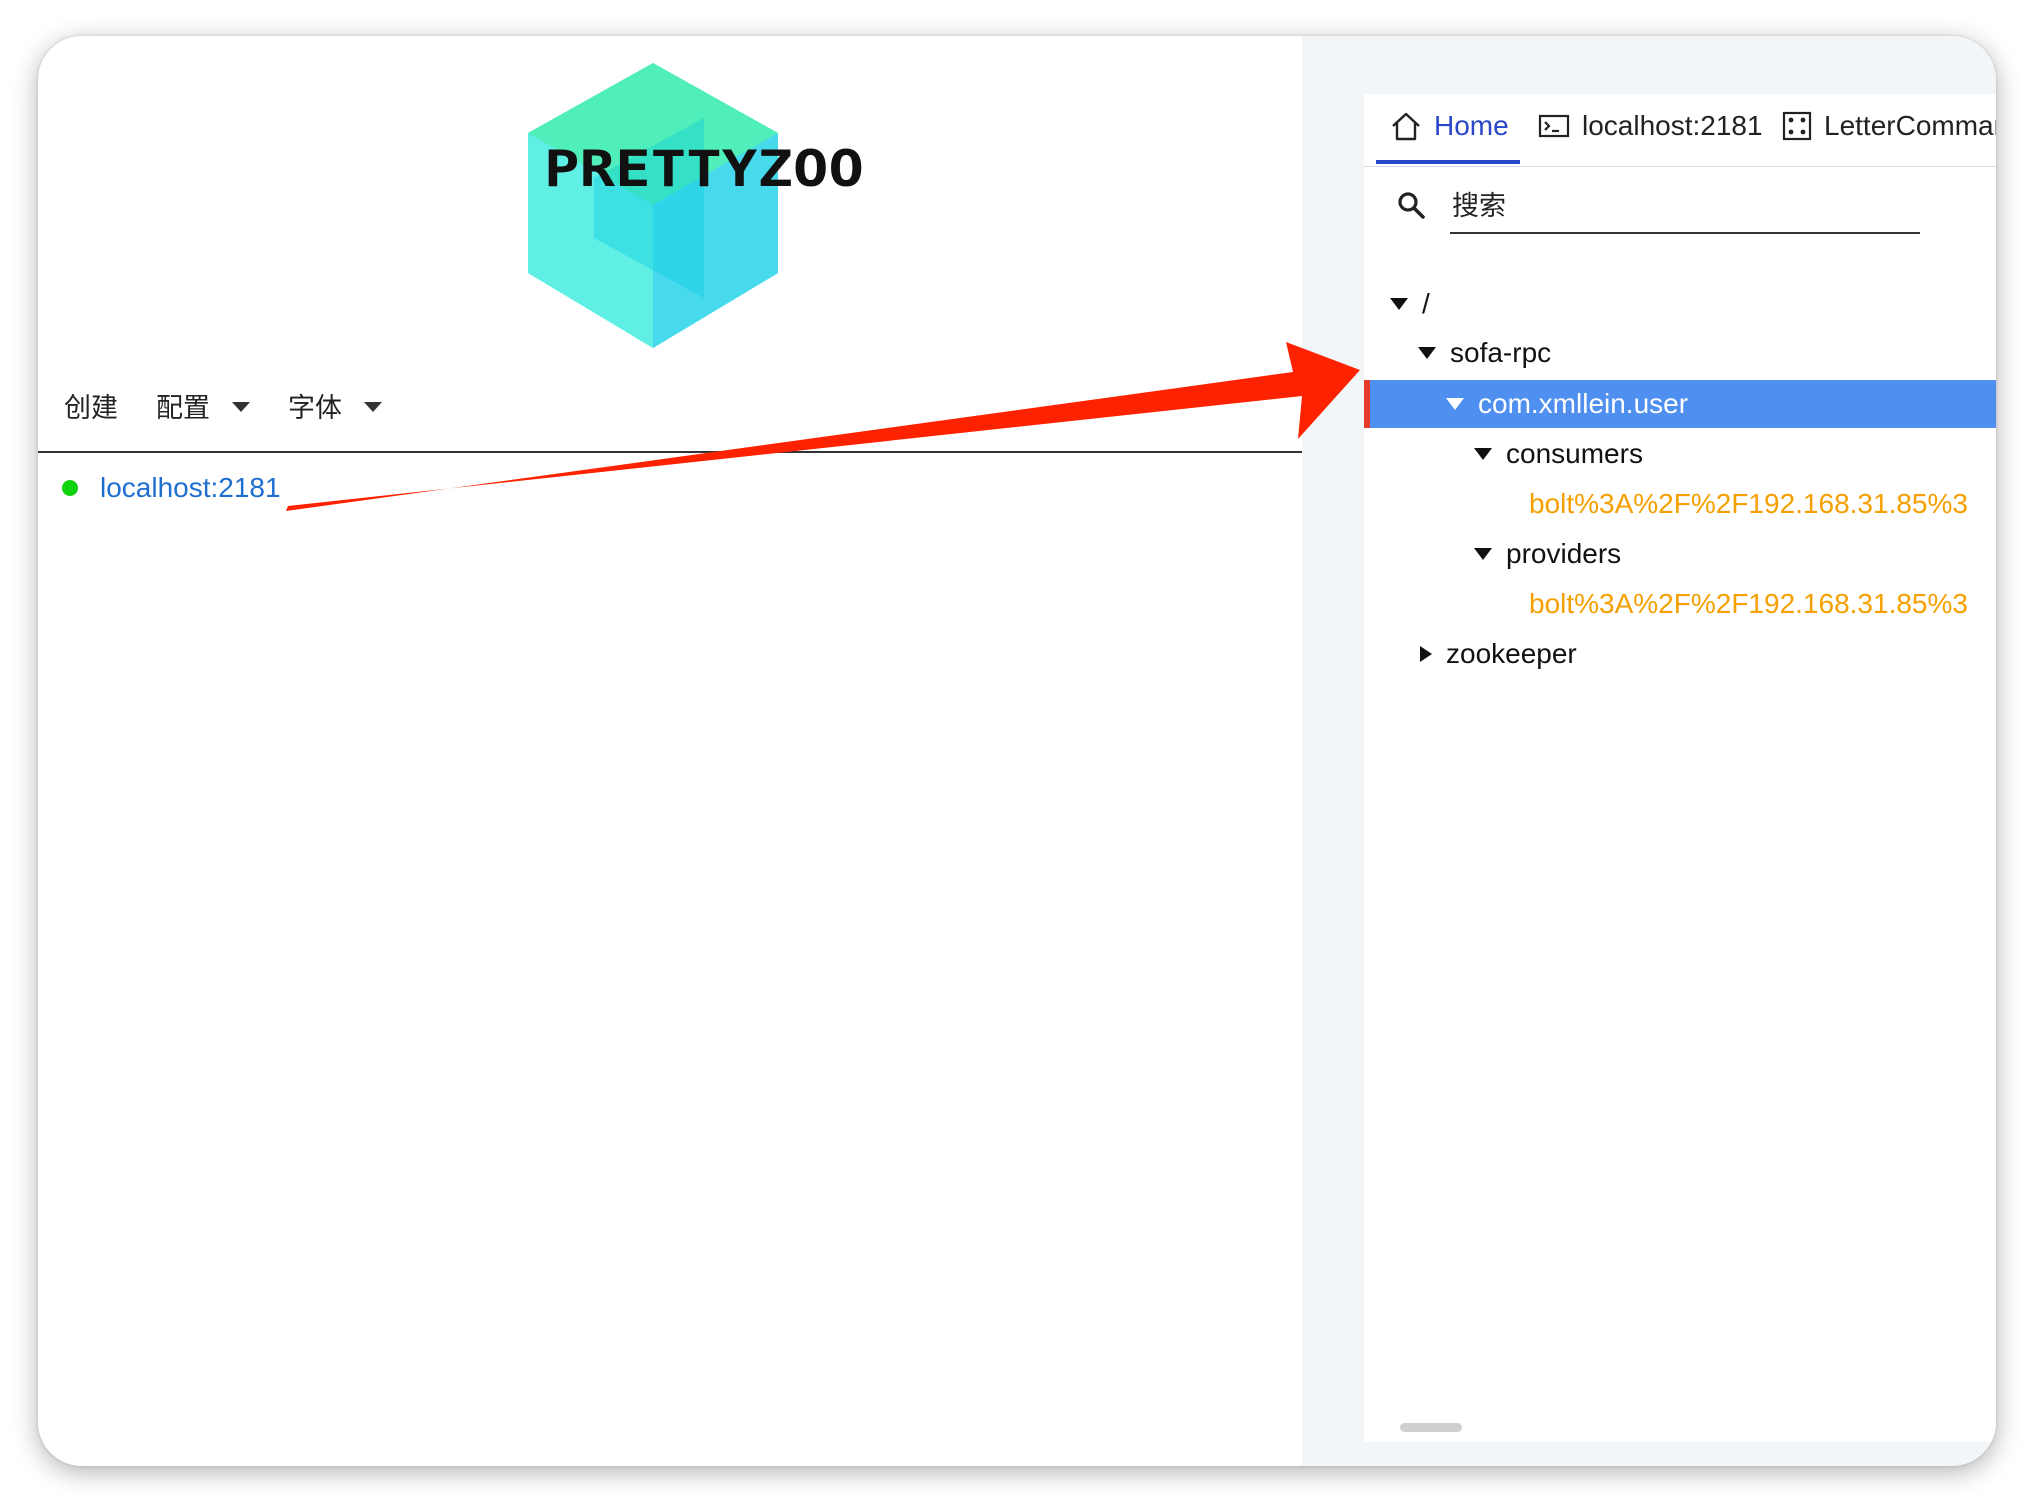 This screenshot has width=2032, height=1502. What do you see at coordinates (1448, 162) in the screenshot?
I see `active-tab-indicator` at bounding box center [1448, 162].